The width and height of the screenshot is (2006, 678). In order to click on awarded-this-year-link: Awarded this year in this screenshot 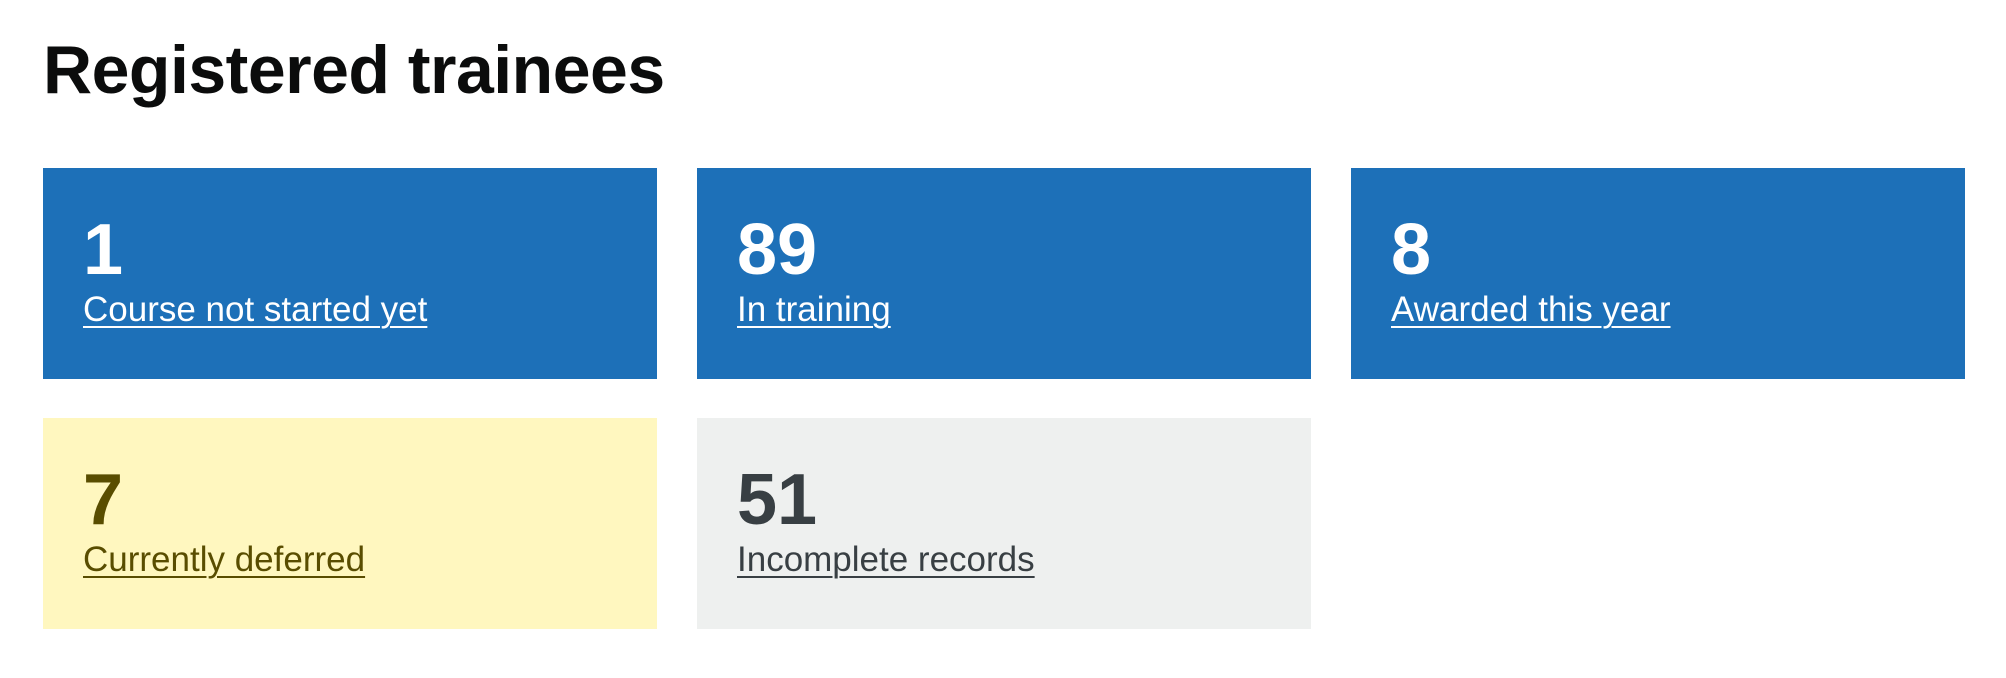, I will do `click(1531, 310)`.